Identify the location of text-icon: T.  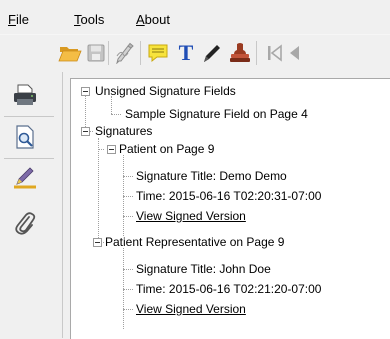
(186, 52).